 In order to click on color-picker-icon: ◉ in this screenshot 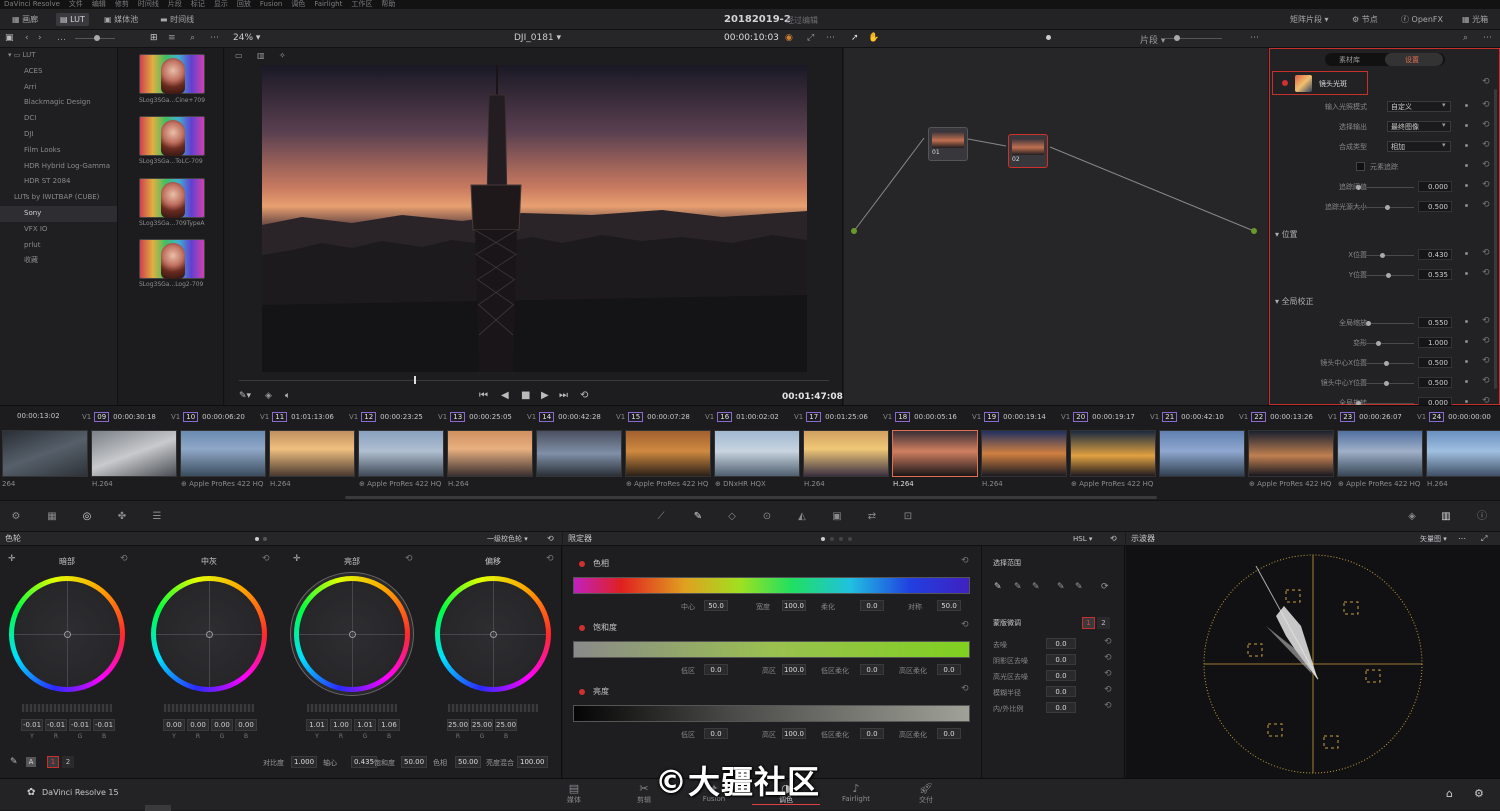, I will do `click(789, 38)`.